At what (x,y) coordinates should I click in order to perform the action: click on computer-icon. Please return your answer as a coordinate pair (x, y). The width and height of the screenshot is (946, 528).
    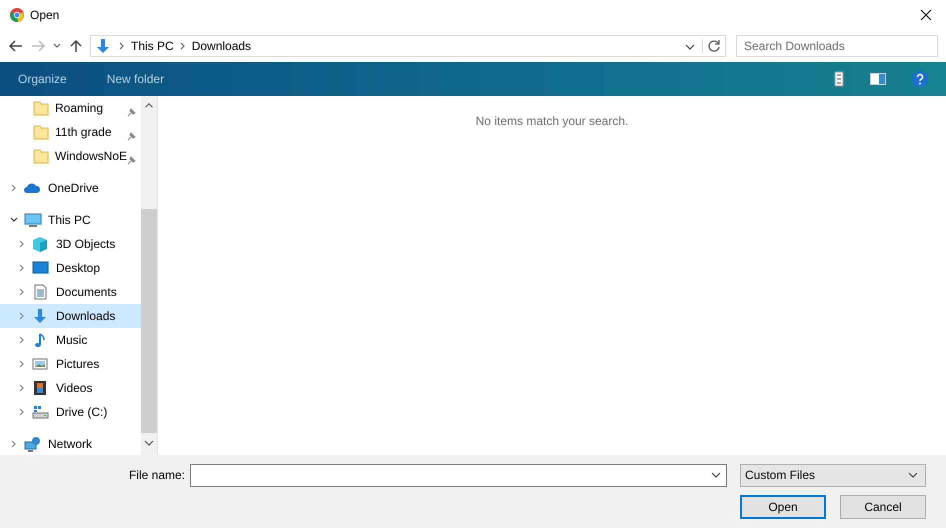
    Looking at the image, I should click on (33, 220).